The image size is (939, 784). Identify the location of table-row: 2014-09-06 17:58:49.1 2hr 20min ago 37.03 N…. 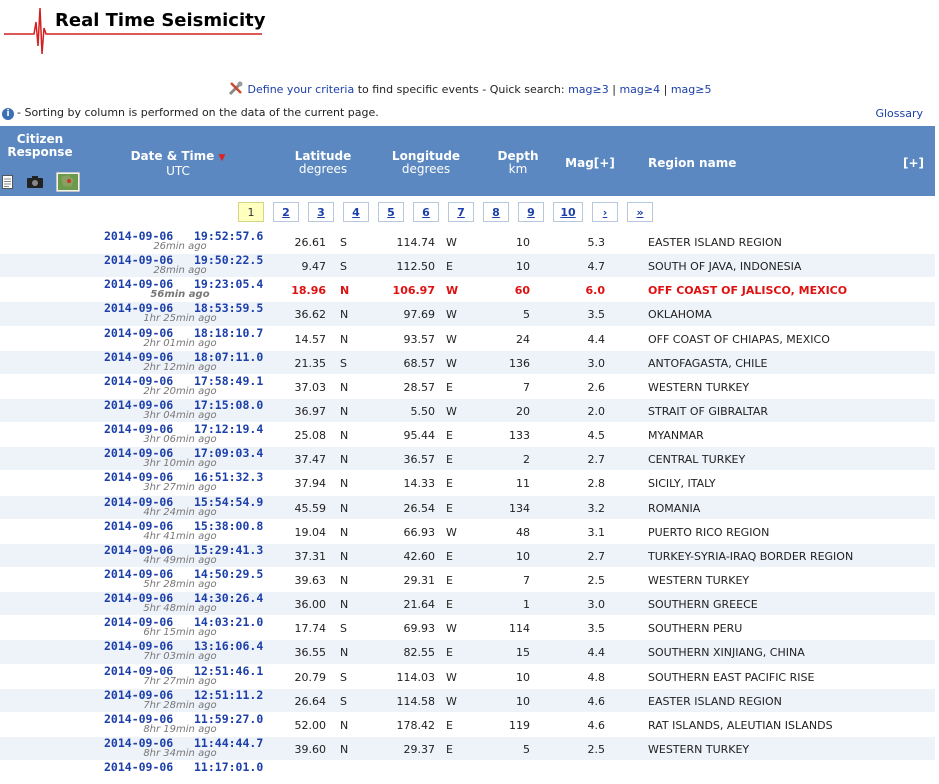
(467, 385).